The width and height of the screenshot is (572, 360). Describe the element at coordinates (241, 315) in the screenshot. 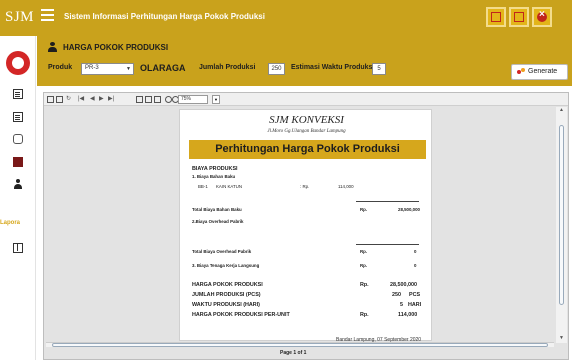

I see `hpp-per-unit-label: HARGA POKOK PRODUKSI PER-UNIT` at that location.